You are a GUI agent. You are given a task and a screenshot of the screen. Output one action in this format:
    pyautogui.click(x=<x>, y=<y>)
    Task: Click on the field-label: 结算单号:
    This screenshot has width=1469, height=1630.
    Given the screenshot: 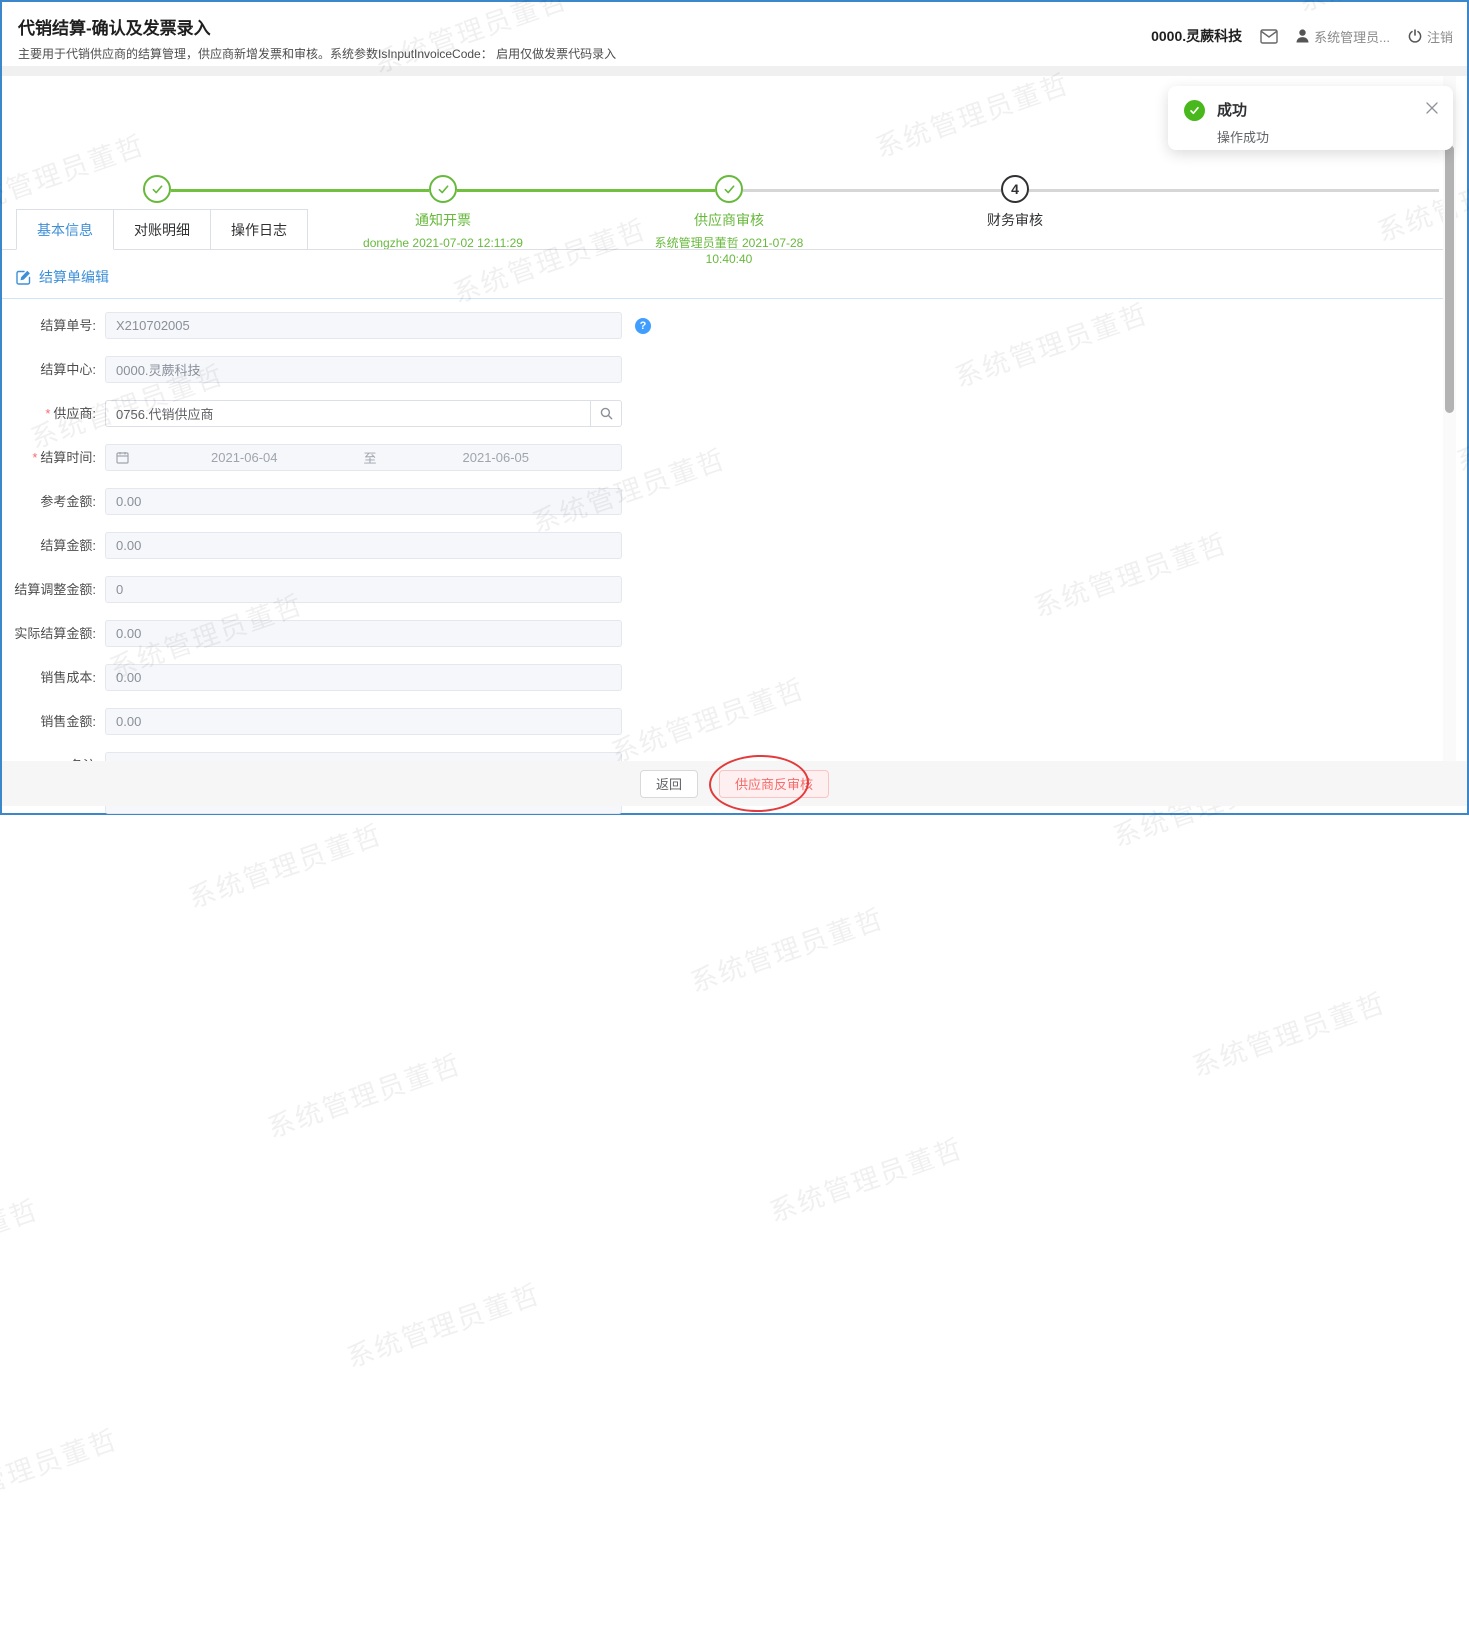 What is the action you would take?
    pyautogui.click(x=68, y=325)
    